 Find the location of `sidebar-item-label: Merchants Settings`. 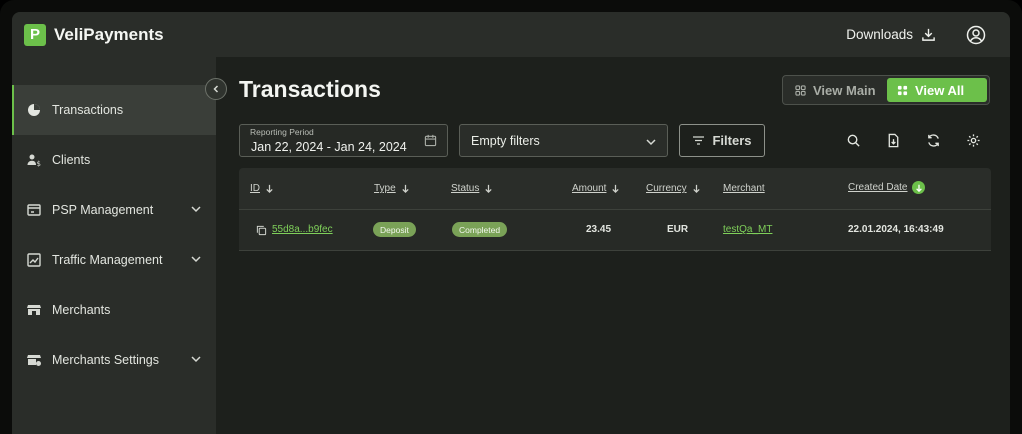

sidebar-item-label: Merchants Settings is located at coordinates (105, 360).